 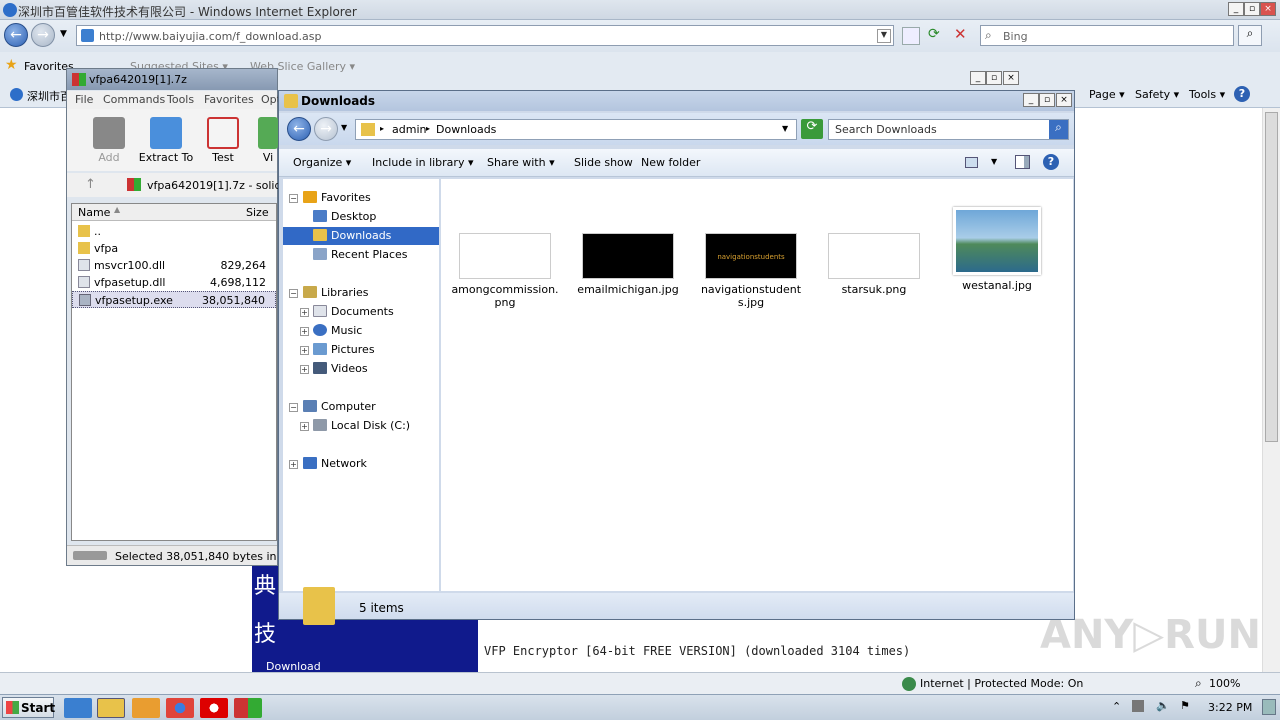 I want to click on zoom-level: 100%, so click(x=1224, y=683).